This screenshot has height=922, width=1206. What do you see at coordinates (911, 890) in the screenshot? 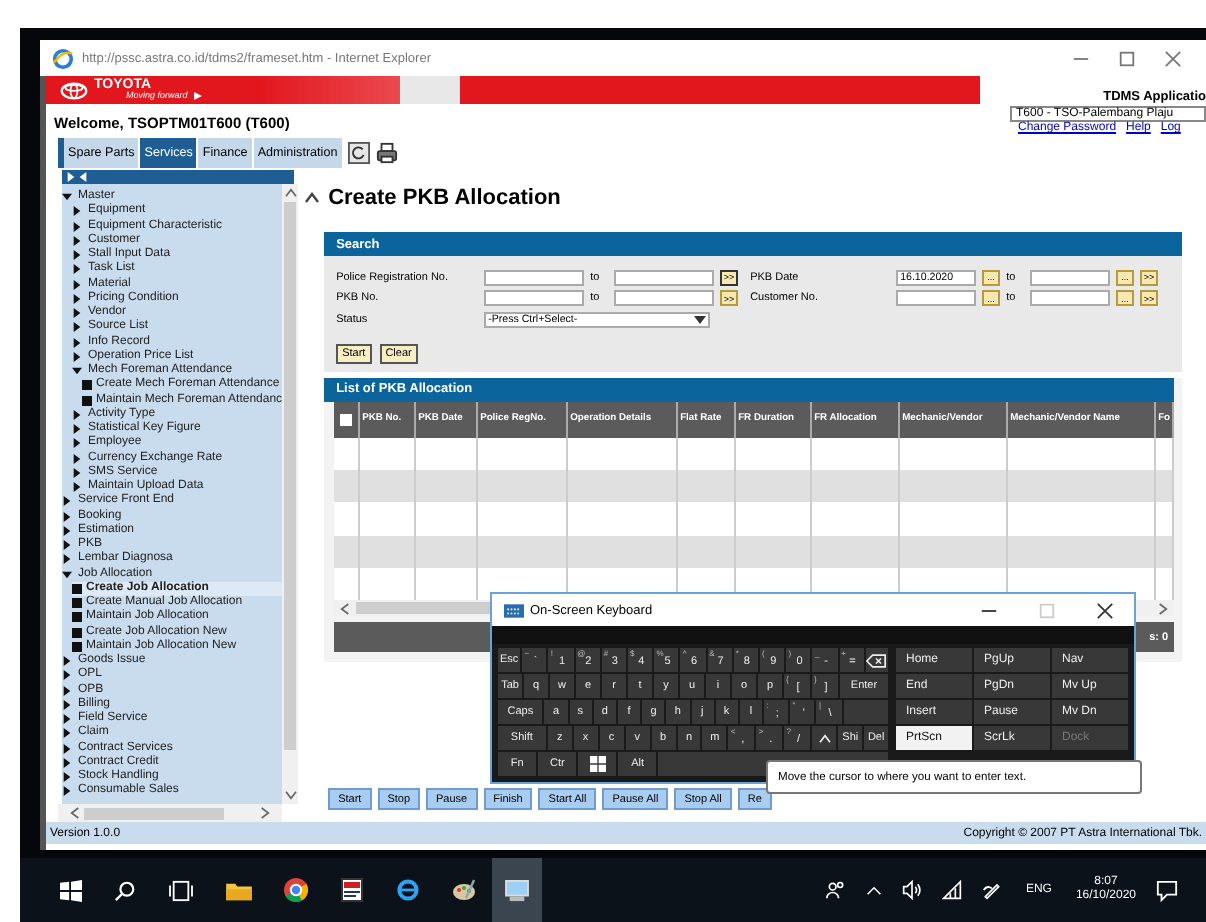
I see `speaker-icon` at bounding box center [911, 890].